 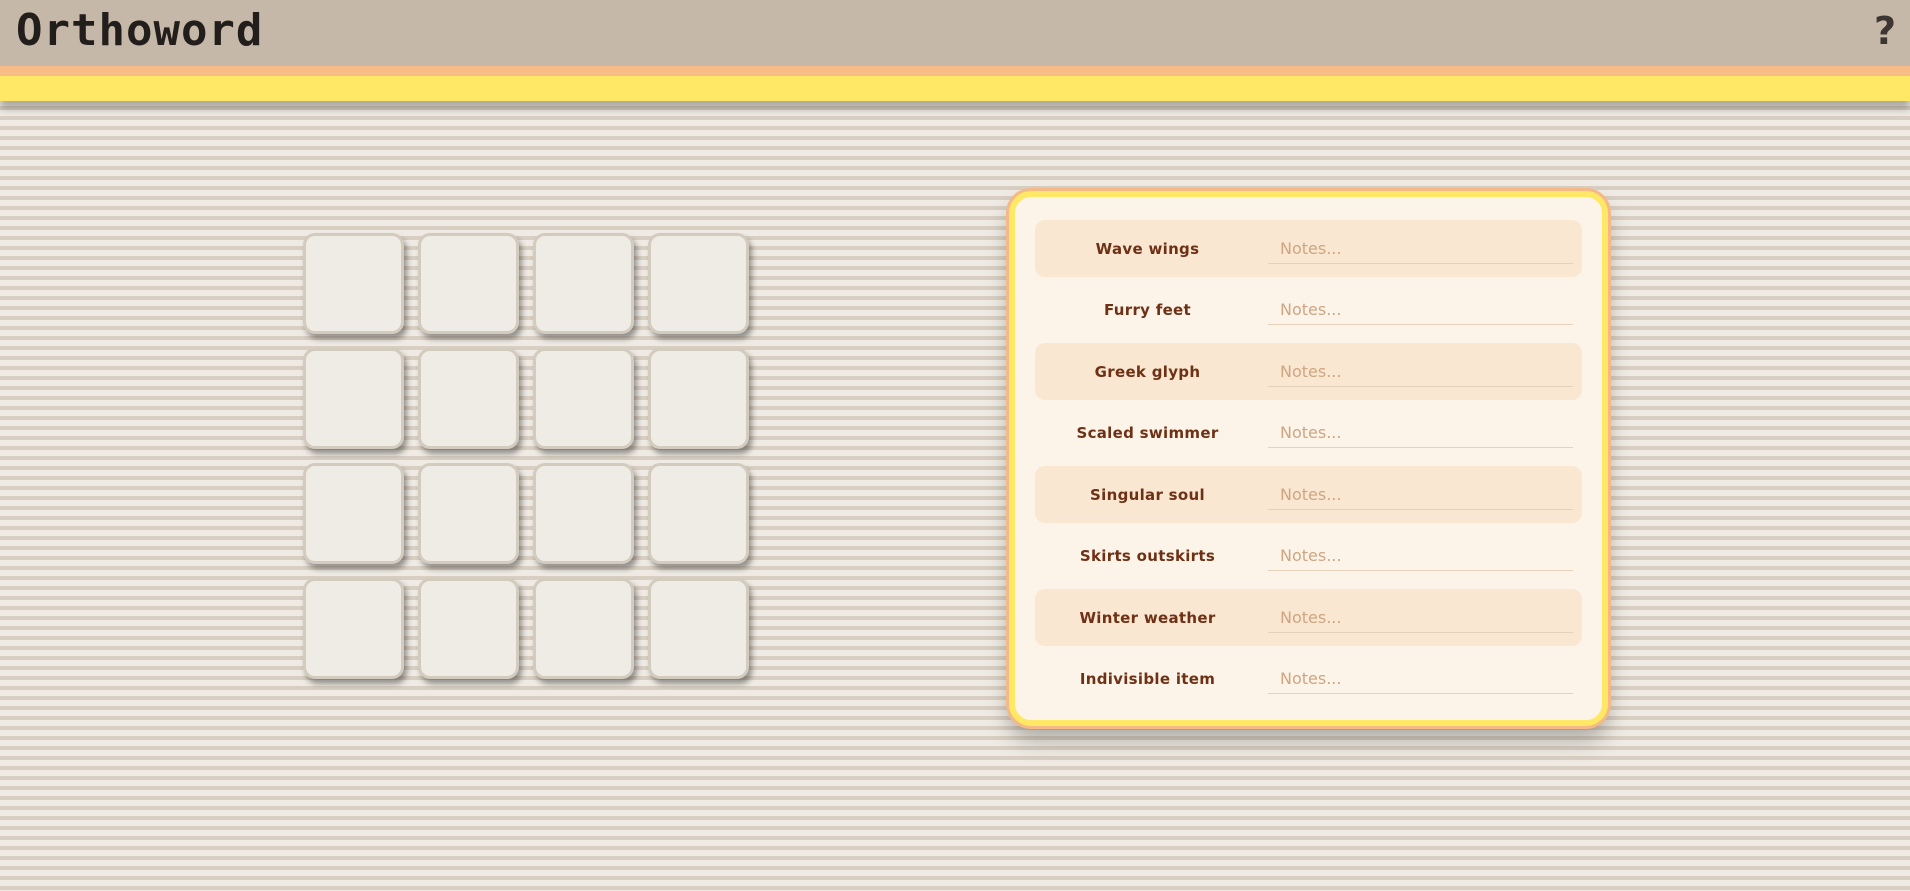 I want to click on clue-label: Greek glyph, so click(x=1147, y=371).